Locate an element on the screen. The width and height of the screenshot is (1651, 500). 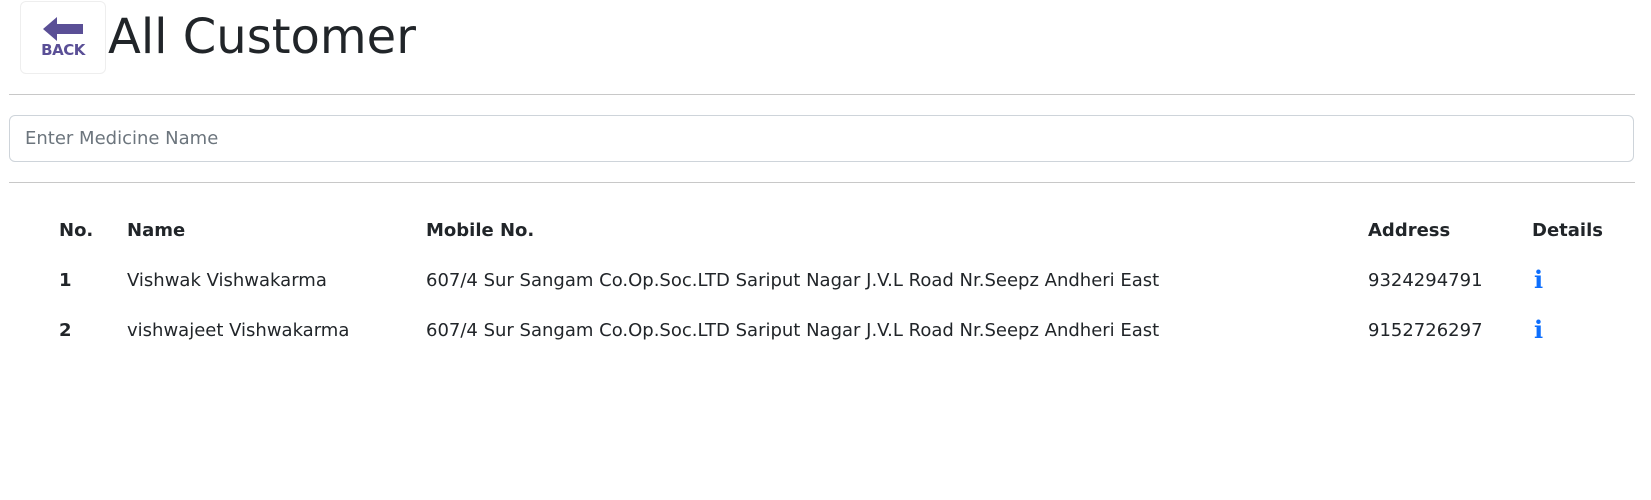
column-header-address: Address is located at coordinates (1409, 230).